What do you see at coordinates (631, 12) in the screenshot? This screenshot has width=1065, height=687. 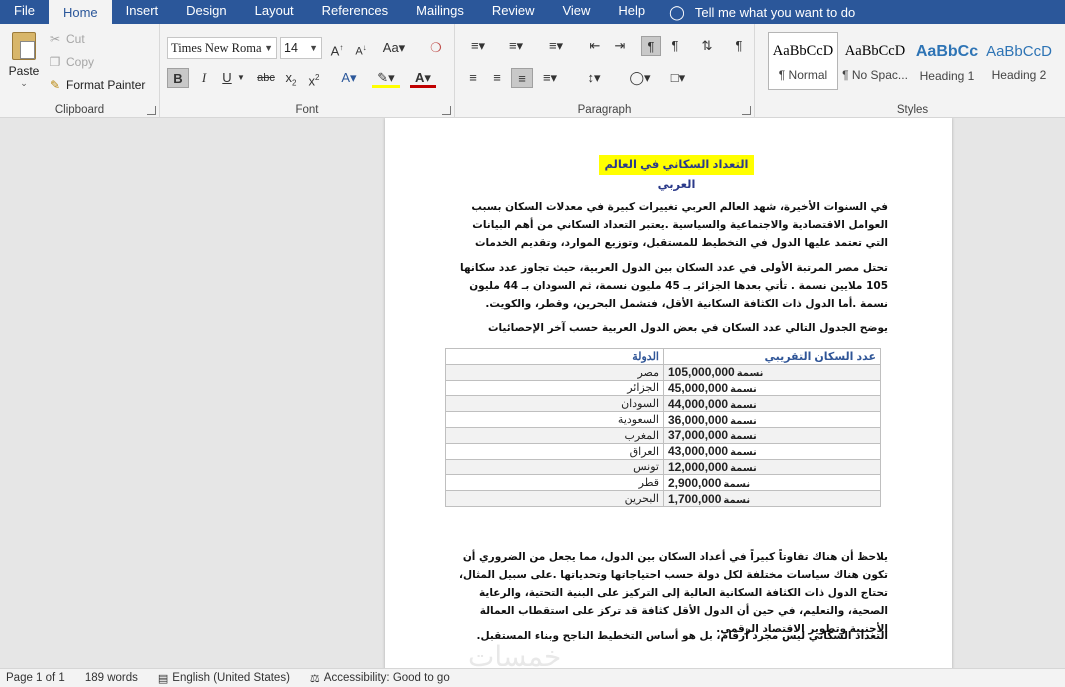 I see `tab-help: Help` at bounding box center [631, 12].